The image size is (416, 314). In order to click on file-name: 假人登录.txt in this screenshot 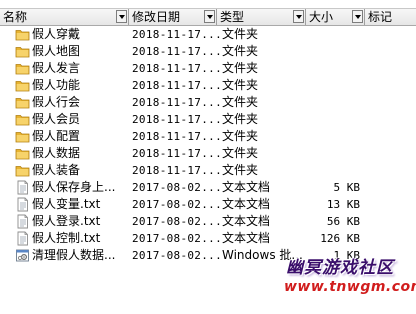, I will do `click(66, 221)`.